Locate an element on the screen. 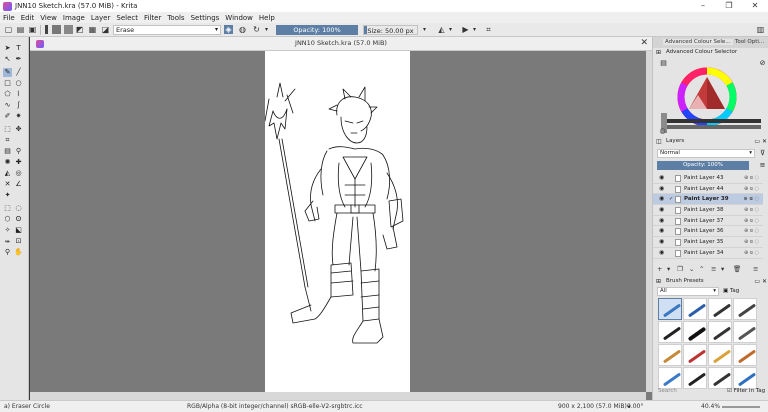  menu-window: Window is located at coordinates (239, 18).